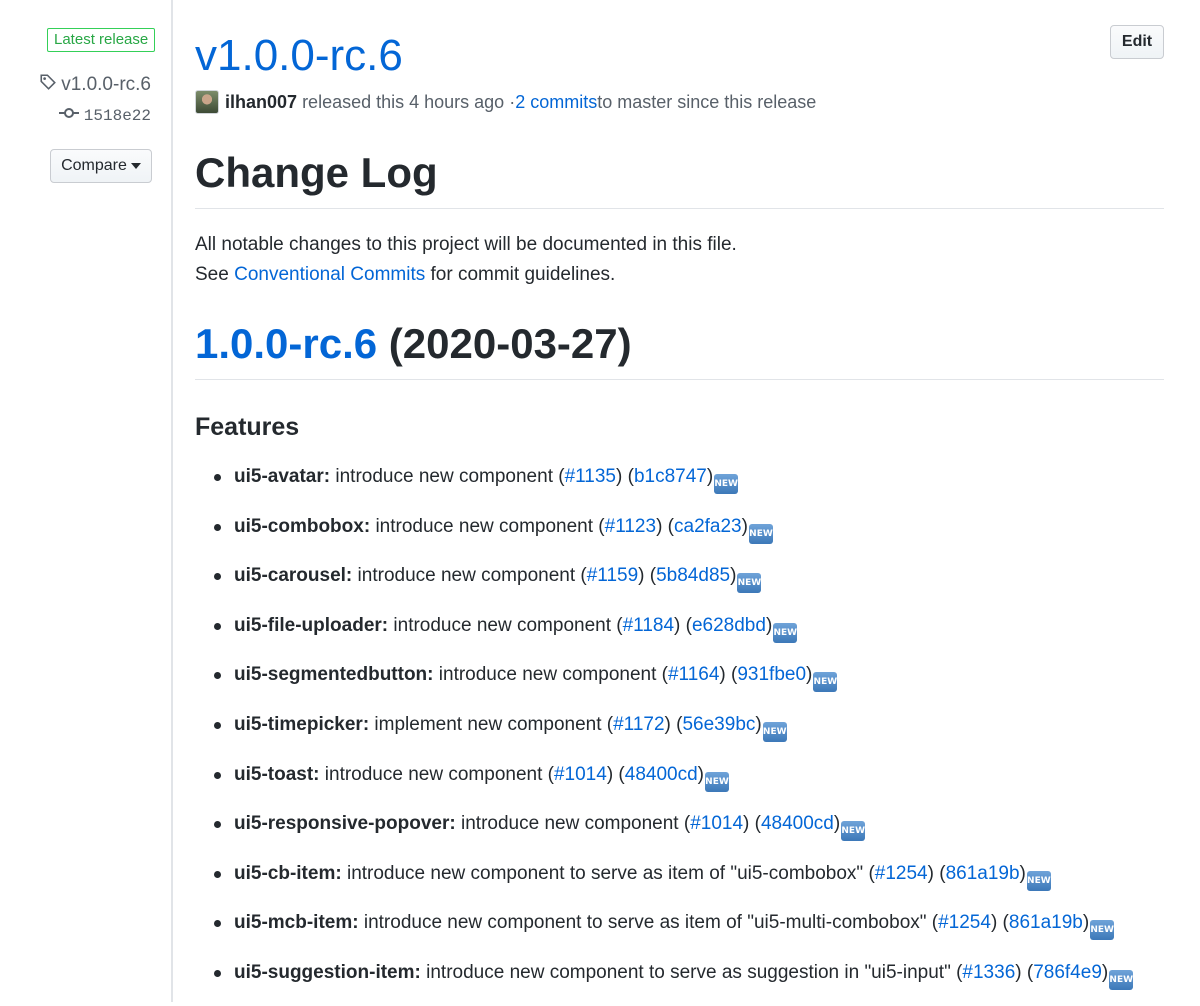  I want to click on feature-scope: ui5-combobox:, so click(302, 526).